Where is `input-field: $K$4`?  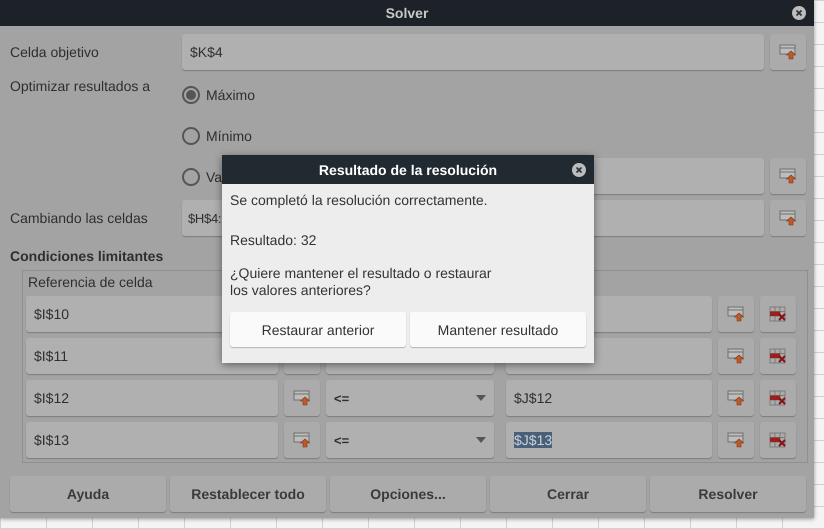 input-field: $K$4 is located at coordinates (473, 52).